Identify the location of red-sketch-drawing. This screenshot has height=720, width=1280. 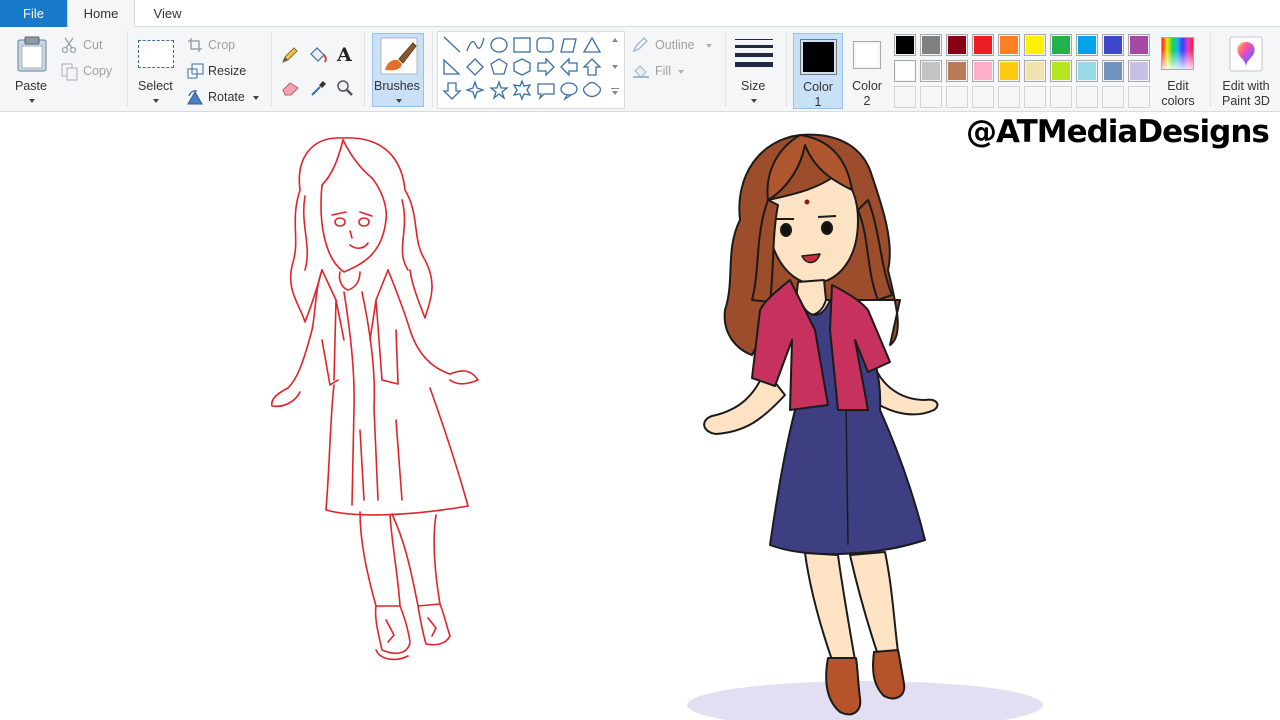
(374, 399).